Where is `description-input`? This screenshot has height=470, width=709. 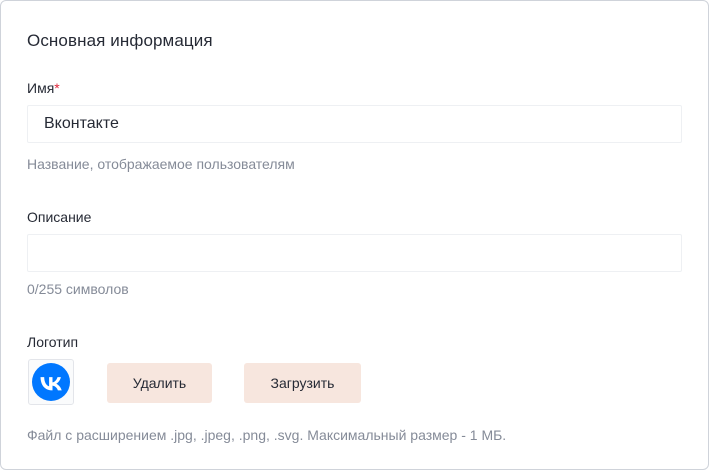 description-input is located at coordinates (354, 253).